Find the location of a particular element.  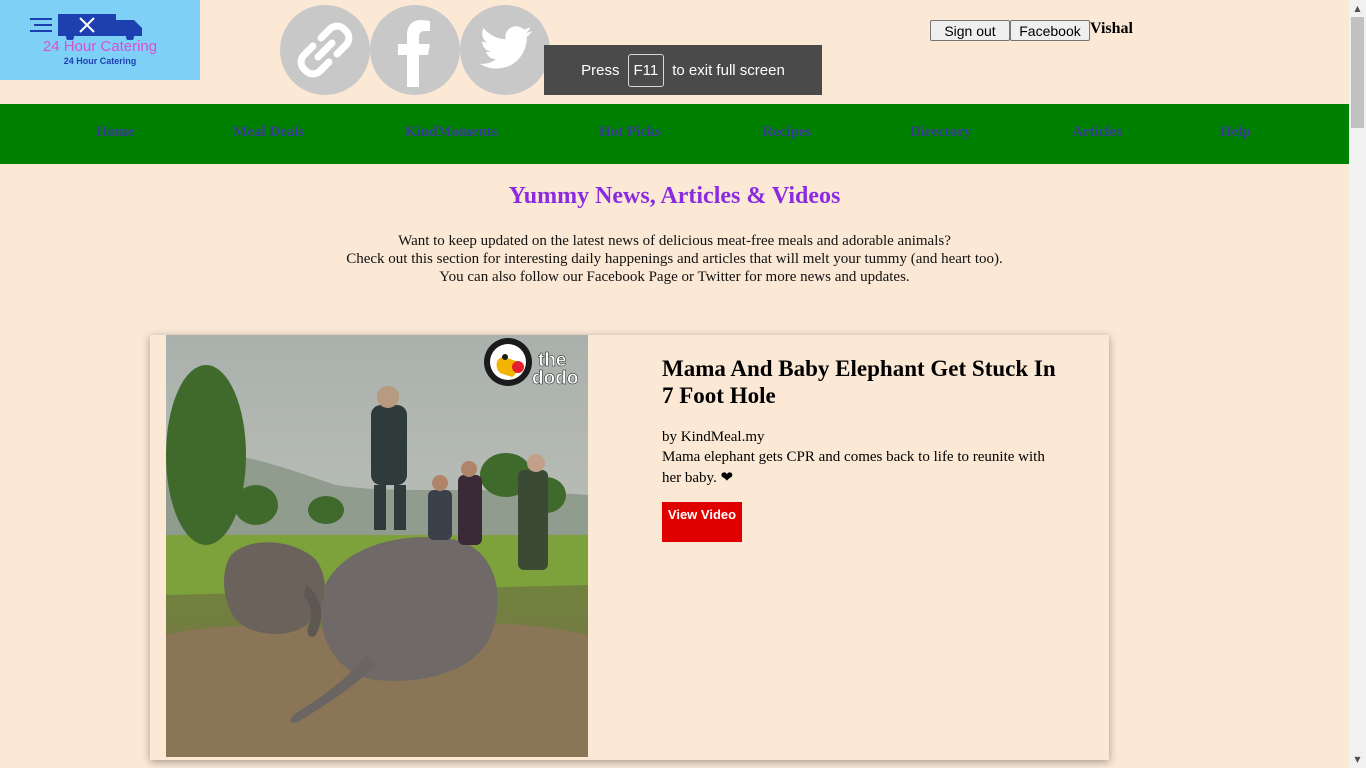

watermark-dodo: dodo is located at coordinates (555, 378).